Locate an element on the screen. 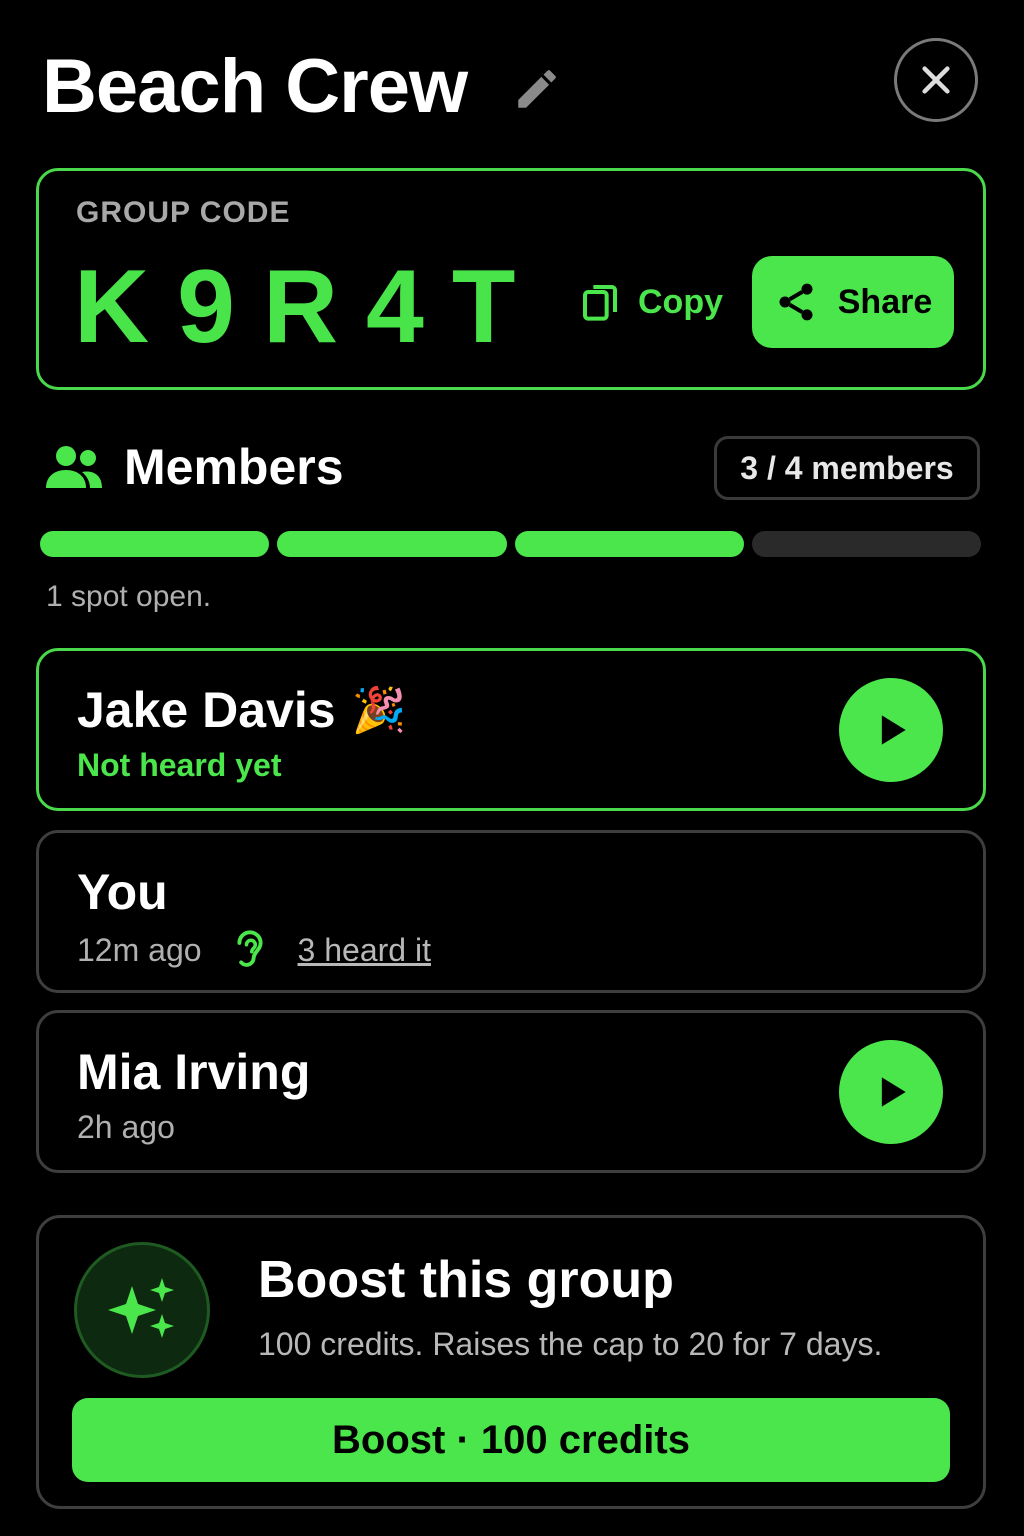 The height and width of the screenshot is (1536, 1024). share-icon is located at coordinates (796, 302).